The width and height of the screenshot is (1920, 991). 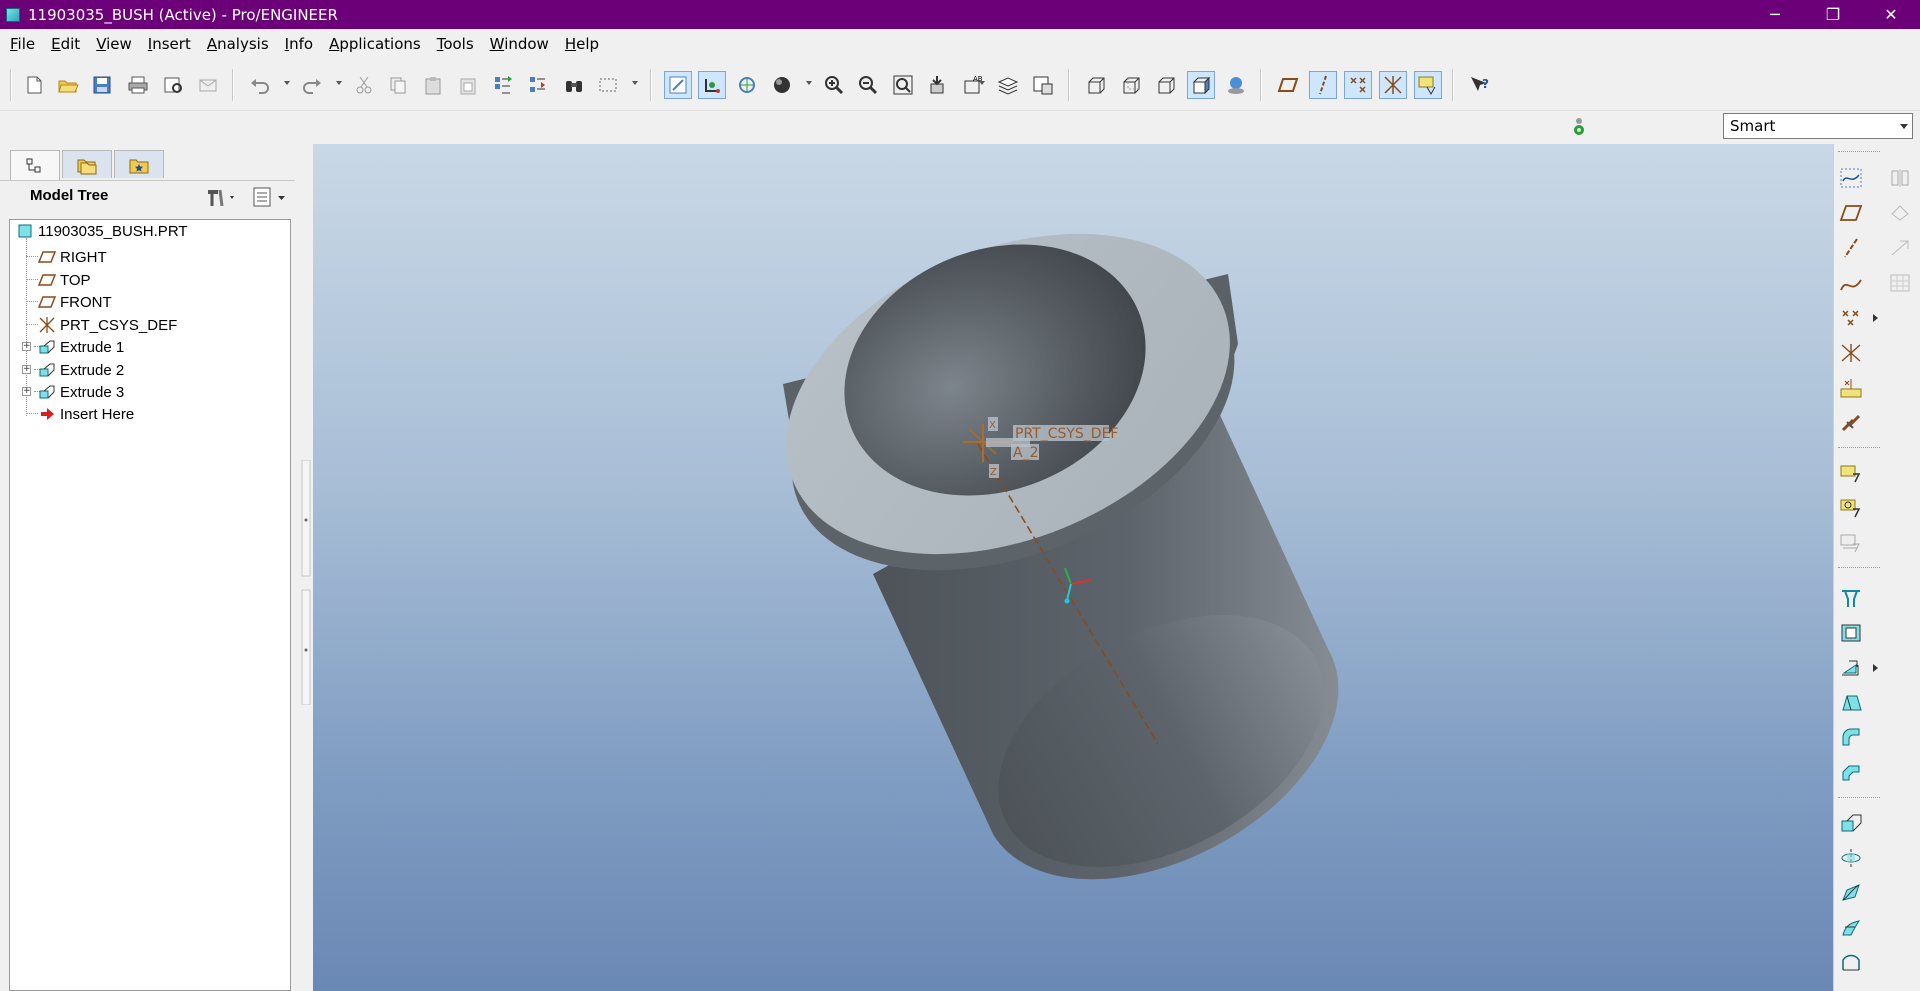 I want to click on zoom-out-icon, so click(x=868, y=85).